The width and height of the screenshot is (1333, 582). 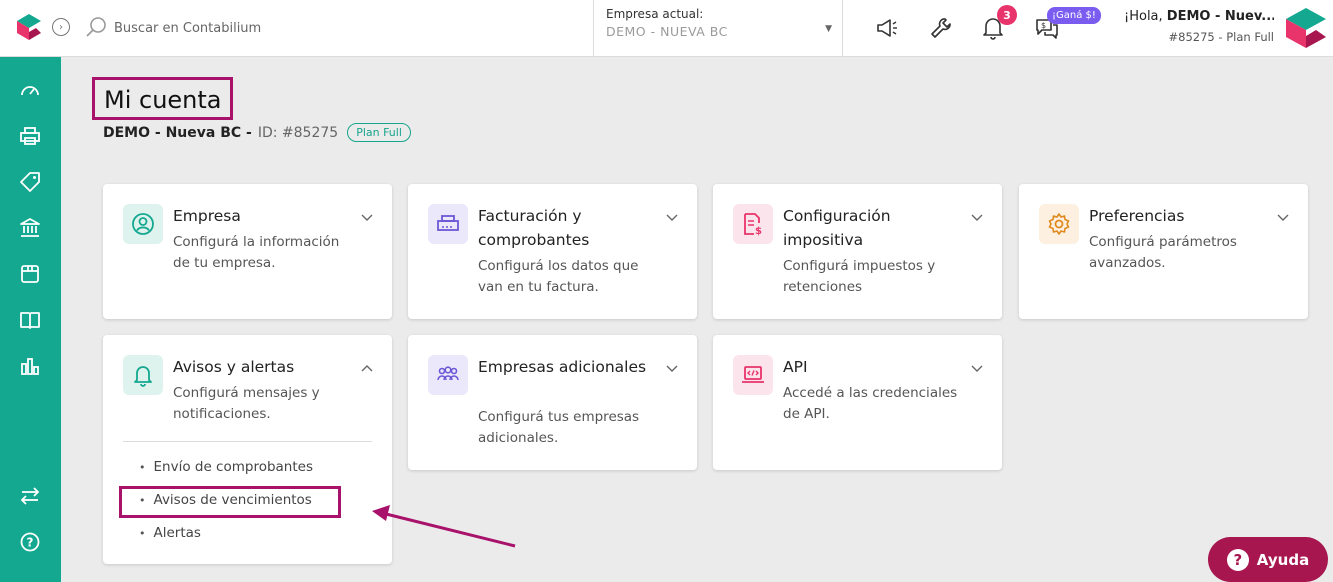 What do you see at coordinates (247, 441) in the screenshot?
I see `divider` at bounding box center [247, 441].